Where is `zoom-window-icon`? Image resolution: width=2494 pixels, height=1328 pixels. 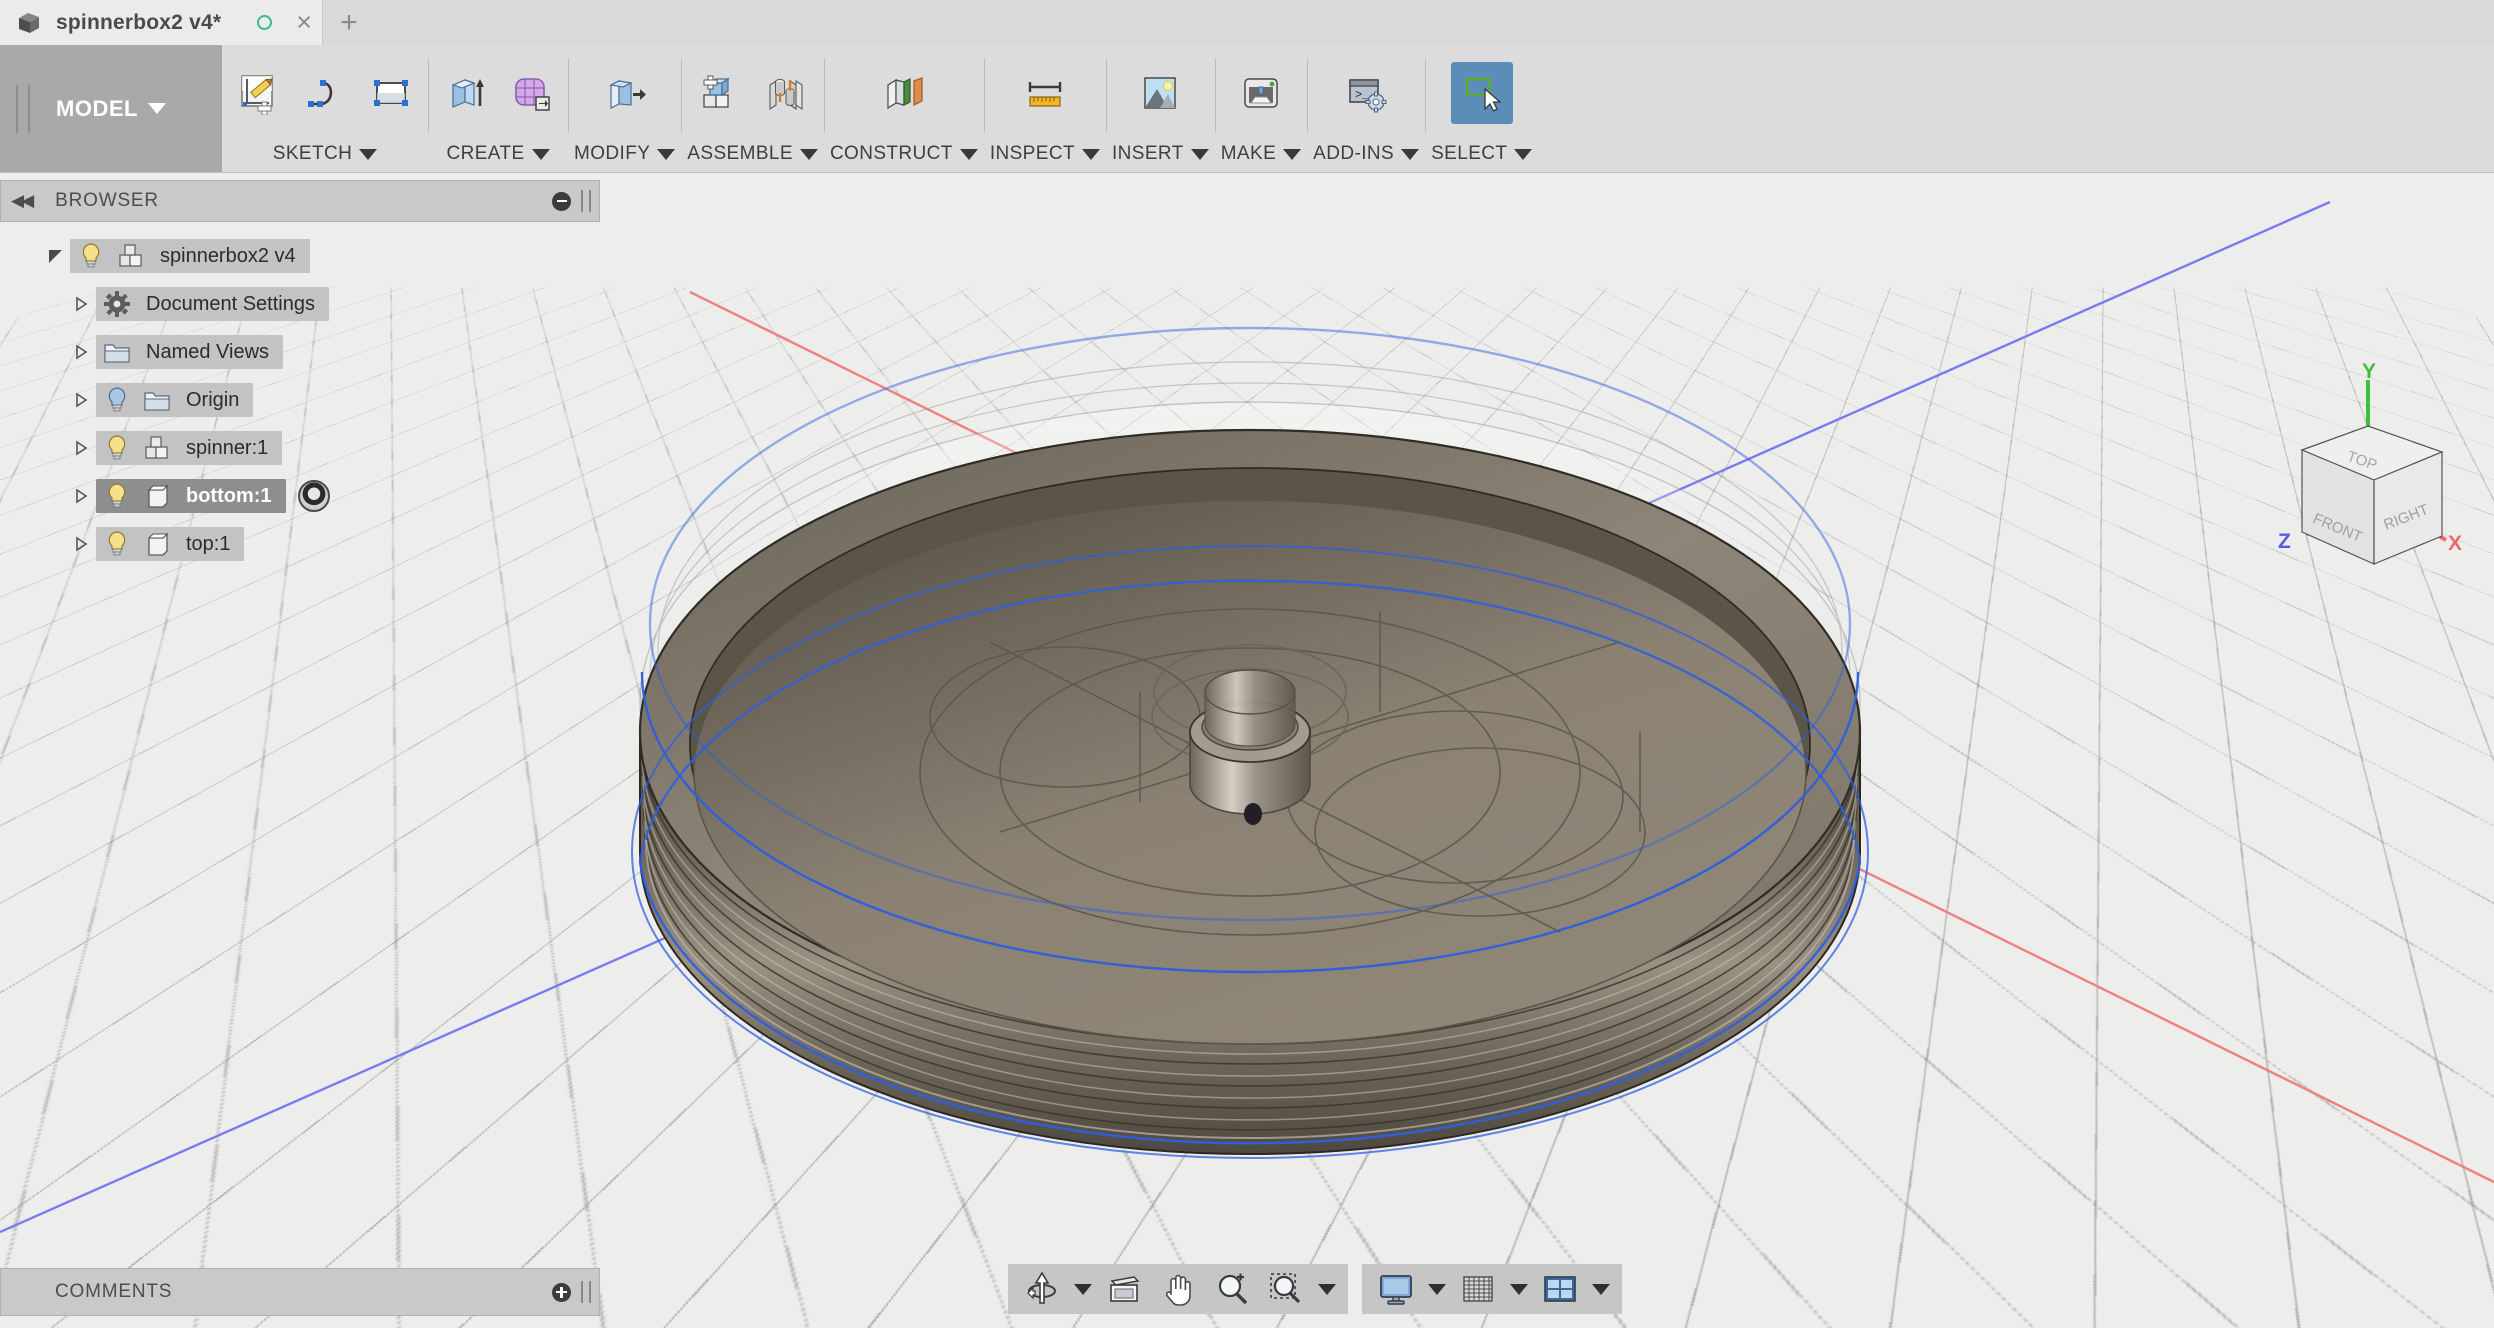
zoom-window-icon is located at coordinates (1286, 1289).